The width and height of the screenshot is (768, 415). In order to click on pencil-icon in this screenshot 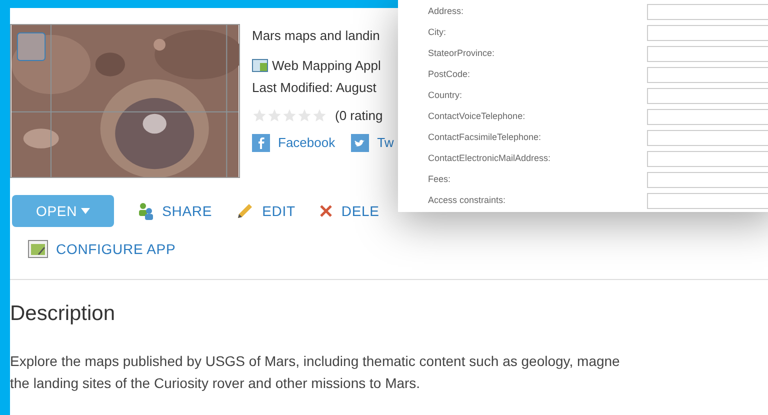, I will do `click(245, 211)`.